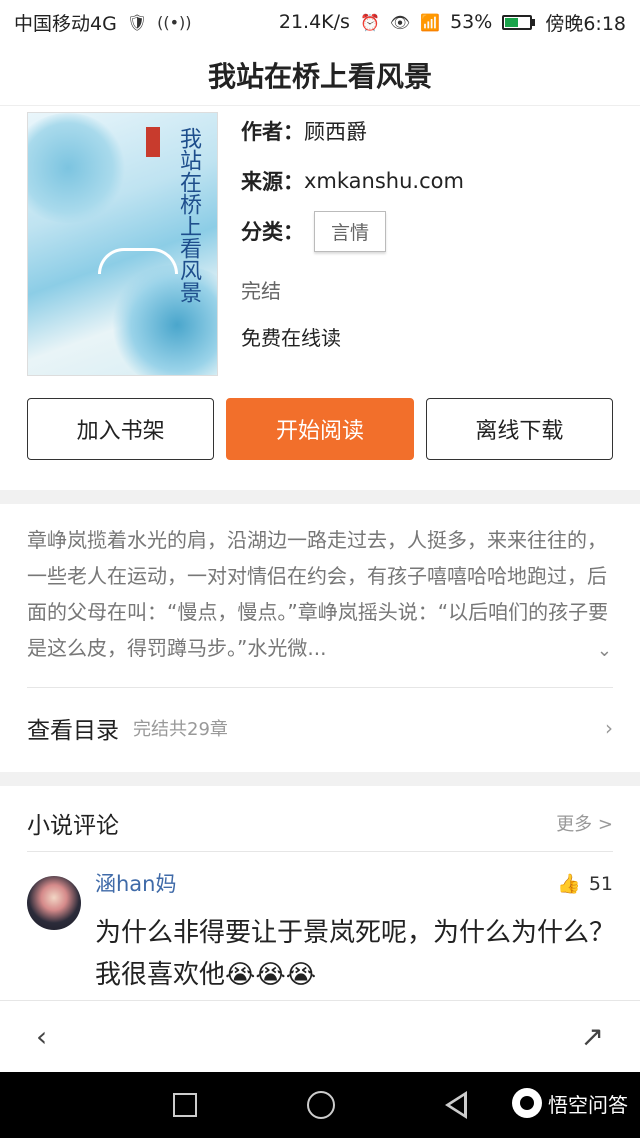  Describe the element at coordinates (188, 215) in the screenshot. I see `cover-title: 我站在桥上看风景` at that location.